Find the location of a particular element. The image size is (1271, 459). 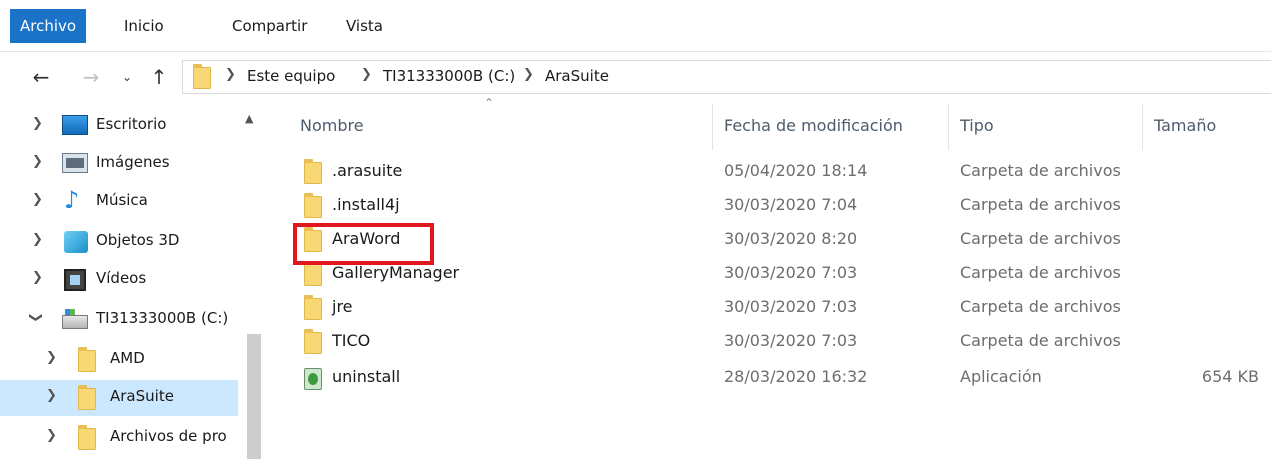

sidebar-item-arasuite: ❯ AraSuite is located at coordinates (119, 398).